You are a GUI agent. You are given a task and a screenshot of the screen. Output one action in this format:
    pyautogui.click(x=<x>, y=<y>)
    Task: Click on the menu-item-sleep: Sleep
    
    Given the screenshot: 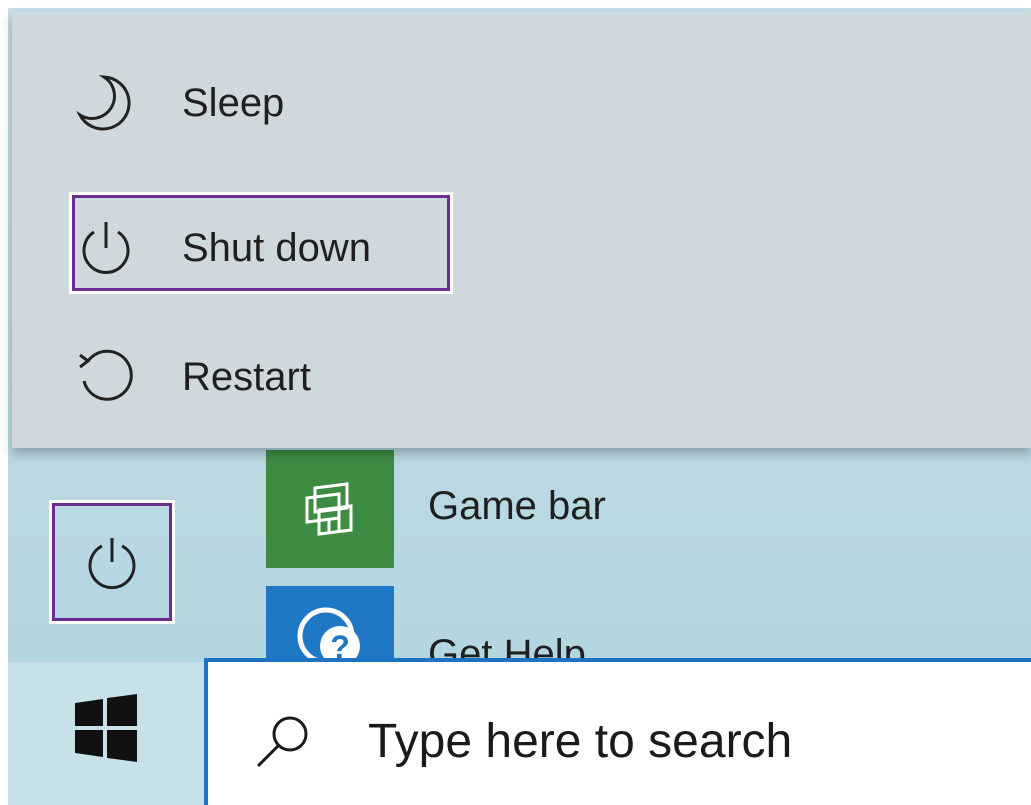 What is the action you would take?
    pyautogui.click(x=177, y=103)
    